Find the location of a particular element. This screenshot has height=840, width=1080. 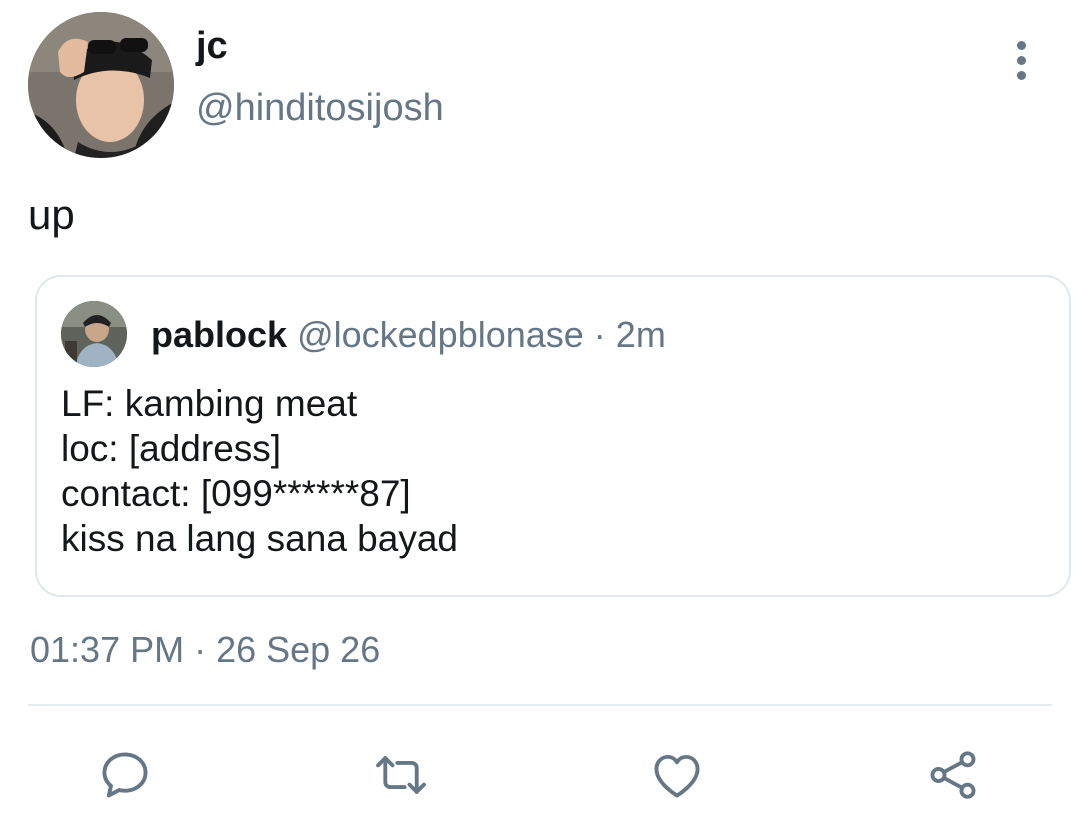

action-bar-divider is located at coordinates (540, 705).